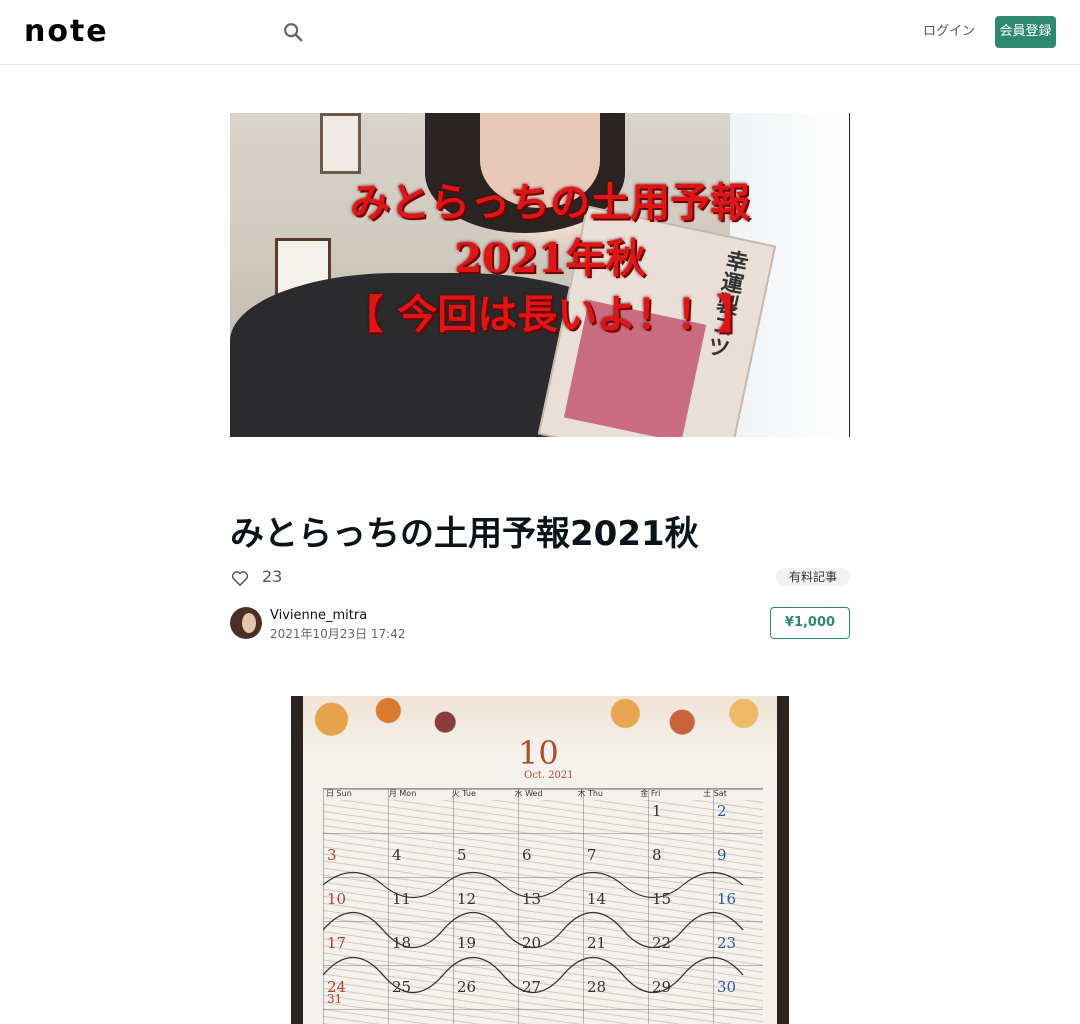  Describe the element at coordinates (462, 855) in the screenshot. I see `calendar-day-number: 5` at that location.